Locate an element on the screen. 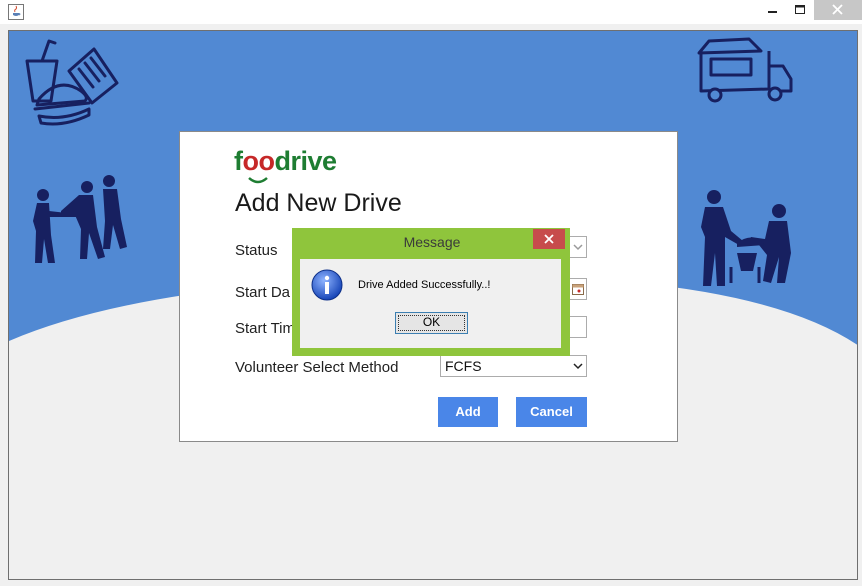  start-date-label: Start Da is located at coordinates (263, 292).